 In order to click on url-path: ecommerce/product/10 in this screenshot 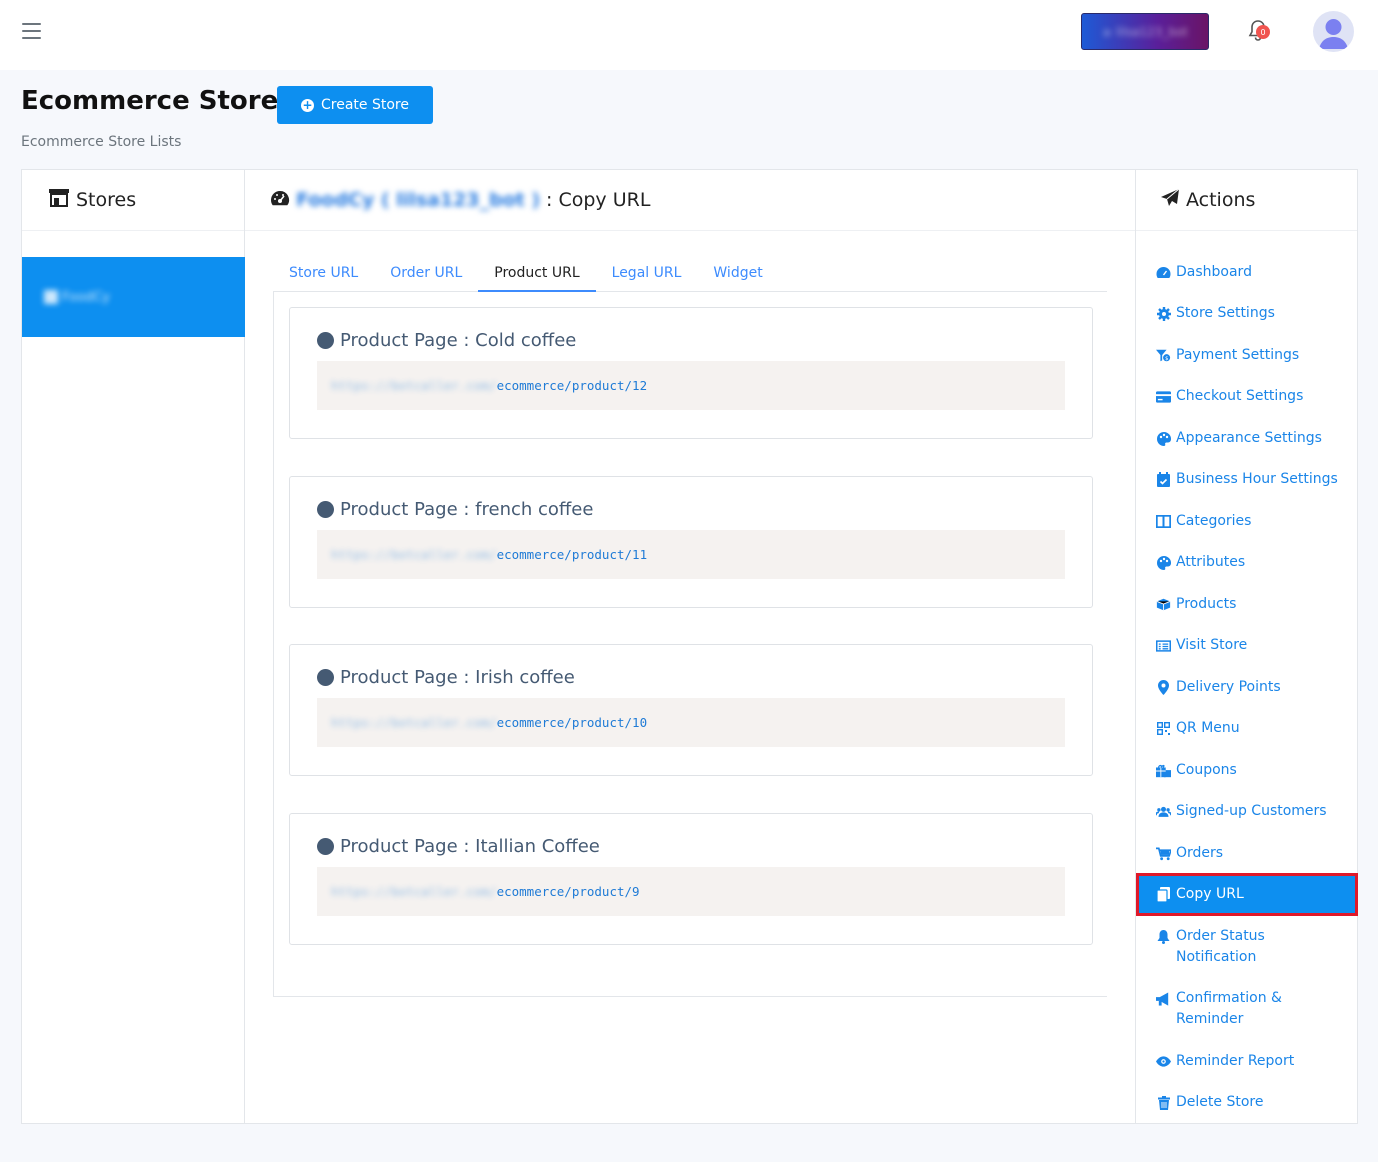, I will do `click(572, 722)`.